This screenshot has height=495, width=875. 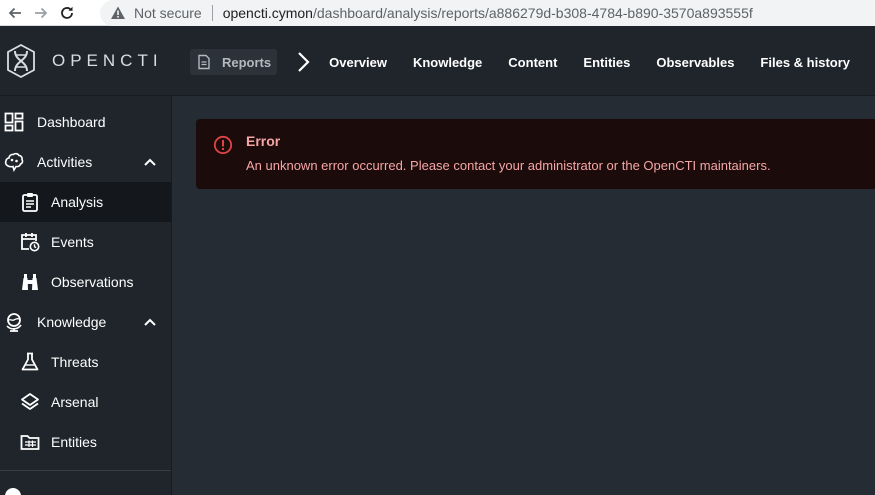 I want to click on security-label: Not secure, so click(x=168, y=13).